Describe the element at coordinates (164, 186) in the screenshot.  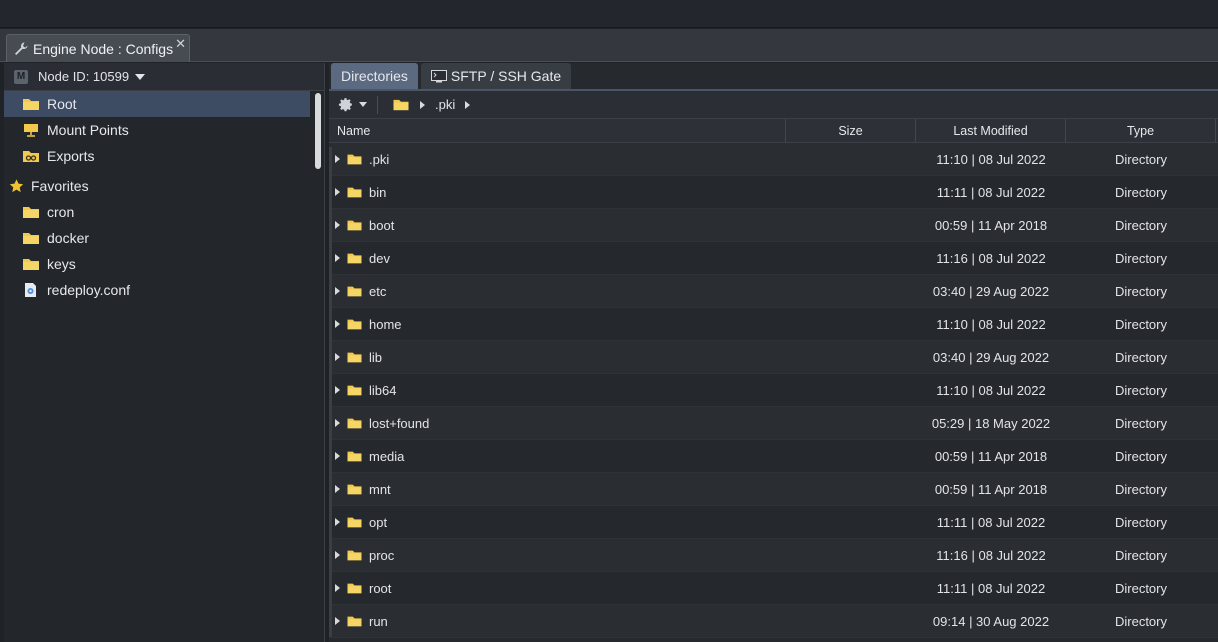
I see `favorites-header: Favorites` at that location.